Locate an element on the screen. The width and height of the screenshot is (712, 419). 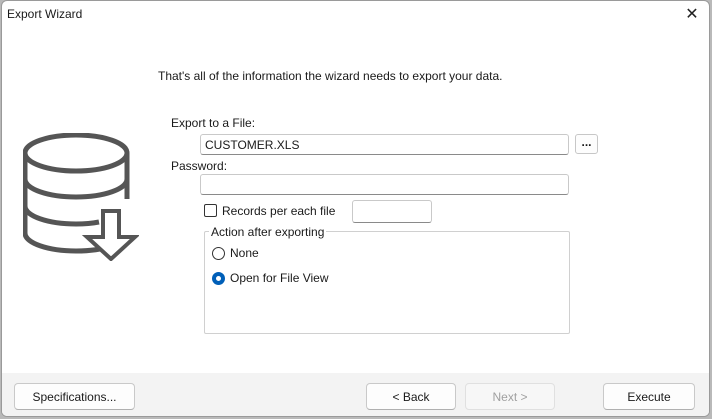
password-input is located at coordinates (384, 184).